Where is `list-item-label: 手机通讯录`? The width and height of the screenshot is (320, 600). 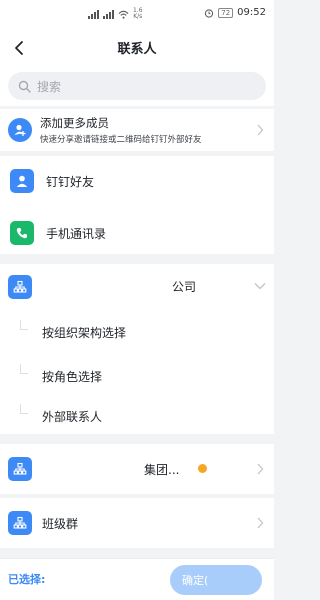 list-item-label: 手机通讯录 is located at coordinates (76, 233).